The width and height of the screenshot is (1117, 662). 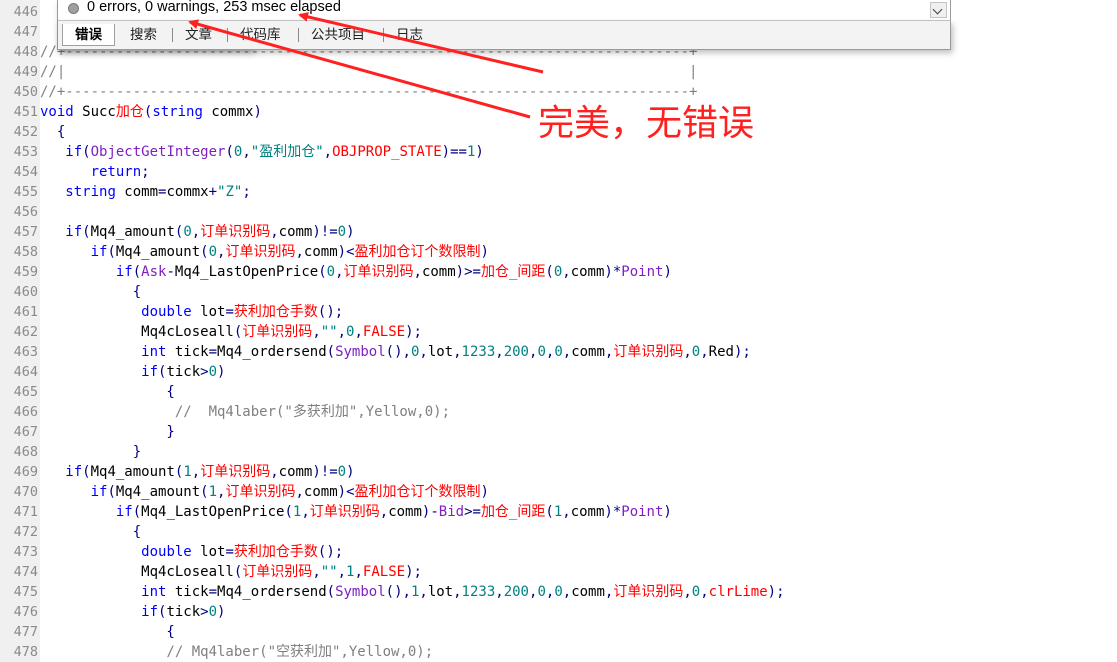 I want to click on code-line: 454 return;, so click(x=558, y=172).